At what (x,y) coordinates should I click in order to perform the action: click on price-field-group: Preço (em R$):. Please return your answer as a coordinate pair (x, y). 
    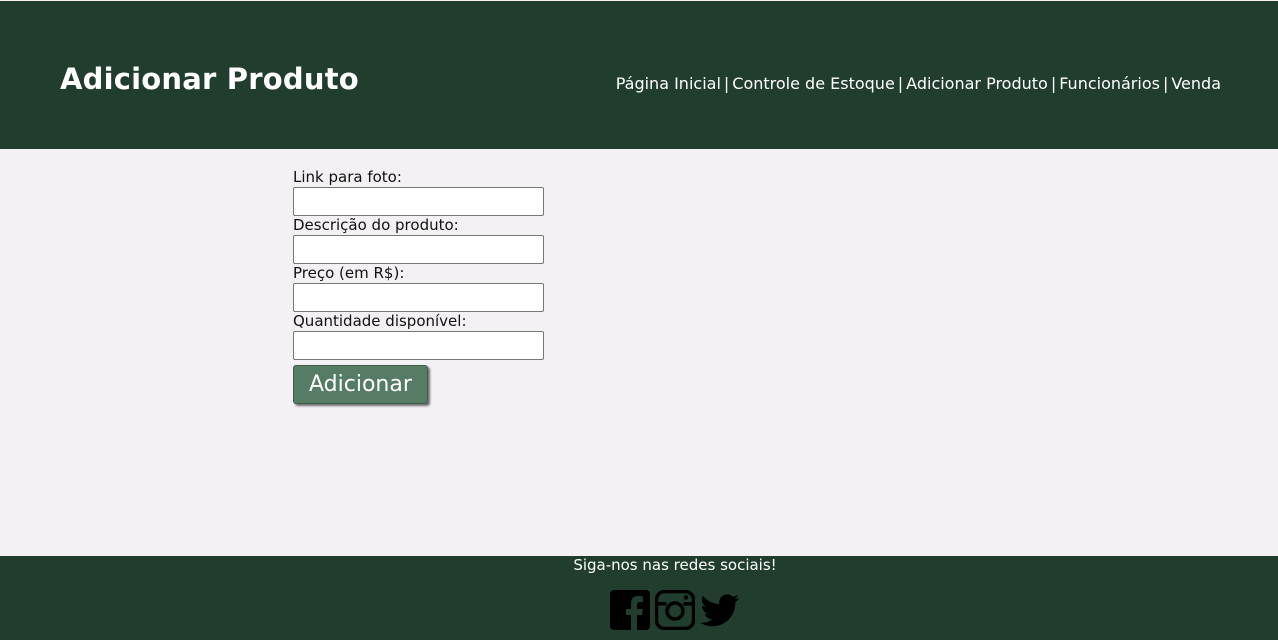
    Looking at the image, I should click on (493, 288).